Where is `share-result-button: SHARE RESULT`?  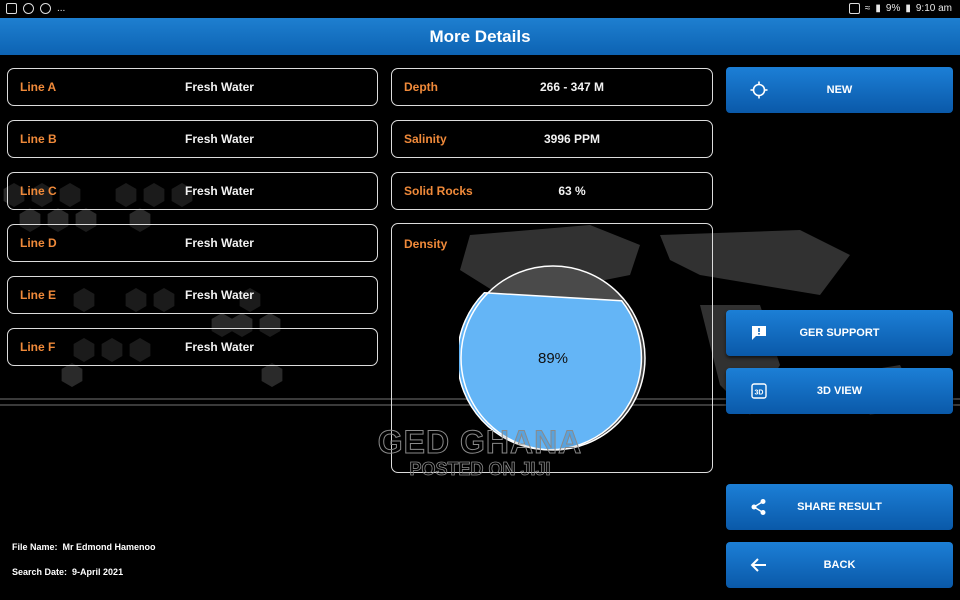
share-result-button: SHARE RESULT is located at coordinates (839, 507).